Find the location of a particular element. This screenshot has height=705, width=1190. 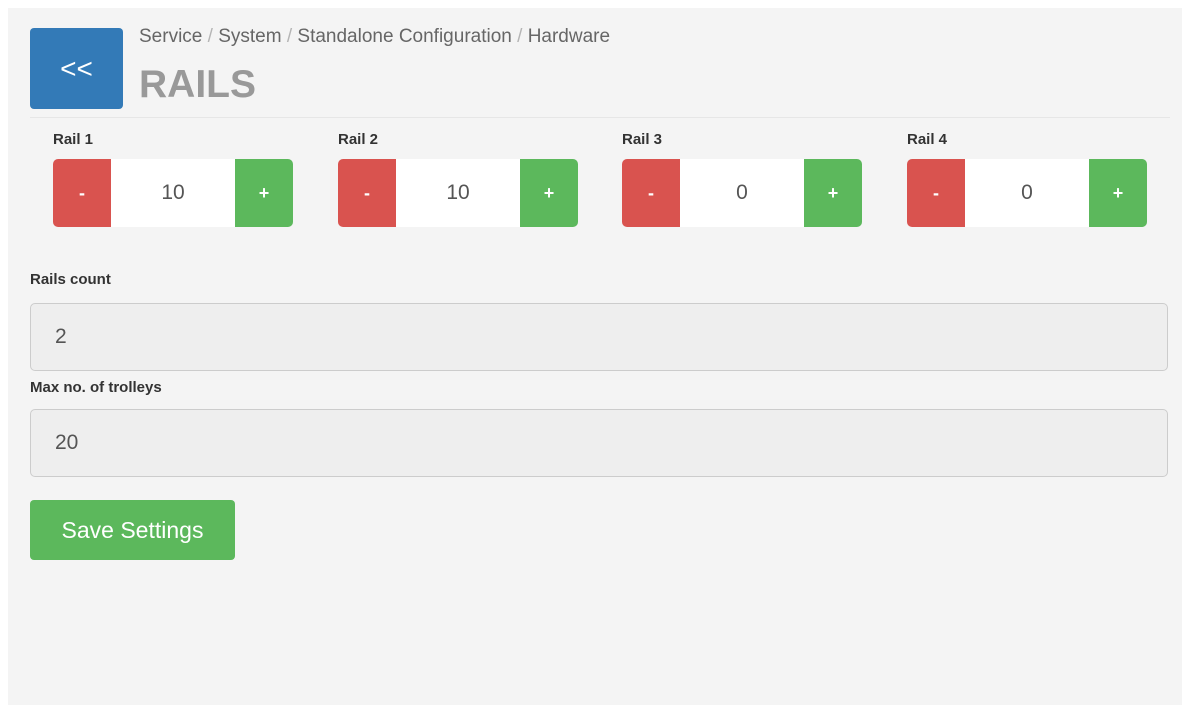

rail-1-decrement-button: - is located at coordinates (82, 193).